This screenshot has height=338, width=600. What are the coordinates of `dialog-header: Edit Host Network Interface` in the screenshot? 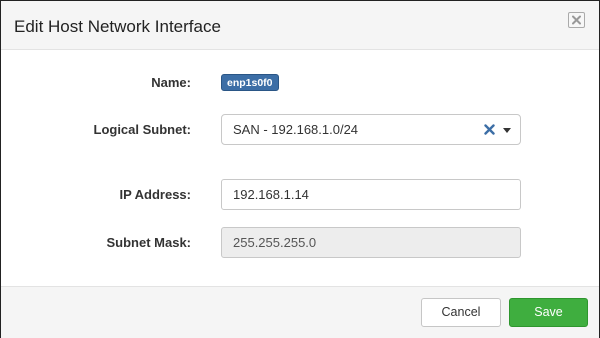 It's located at (300, 25).